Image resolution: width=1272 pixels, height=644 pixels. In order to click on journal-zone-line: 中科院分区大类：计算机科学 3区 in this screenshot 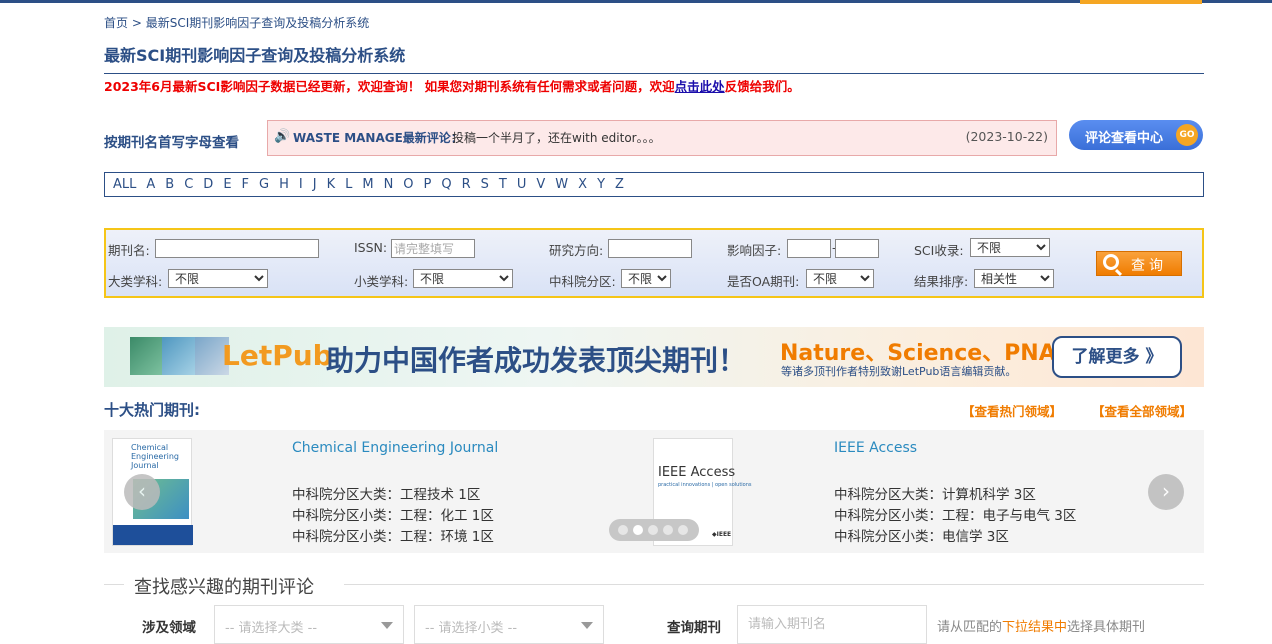, I will do `click(935, 495)`.